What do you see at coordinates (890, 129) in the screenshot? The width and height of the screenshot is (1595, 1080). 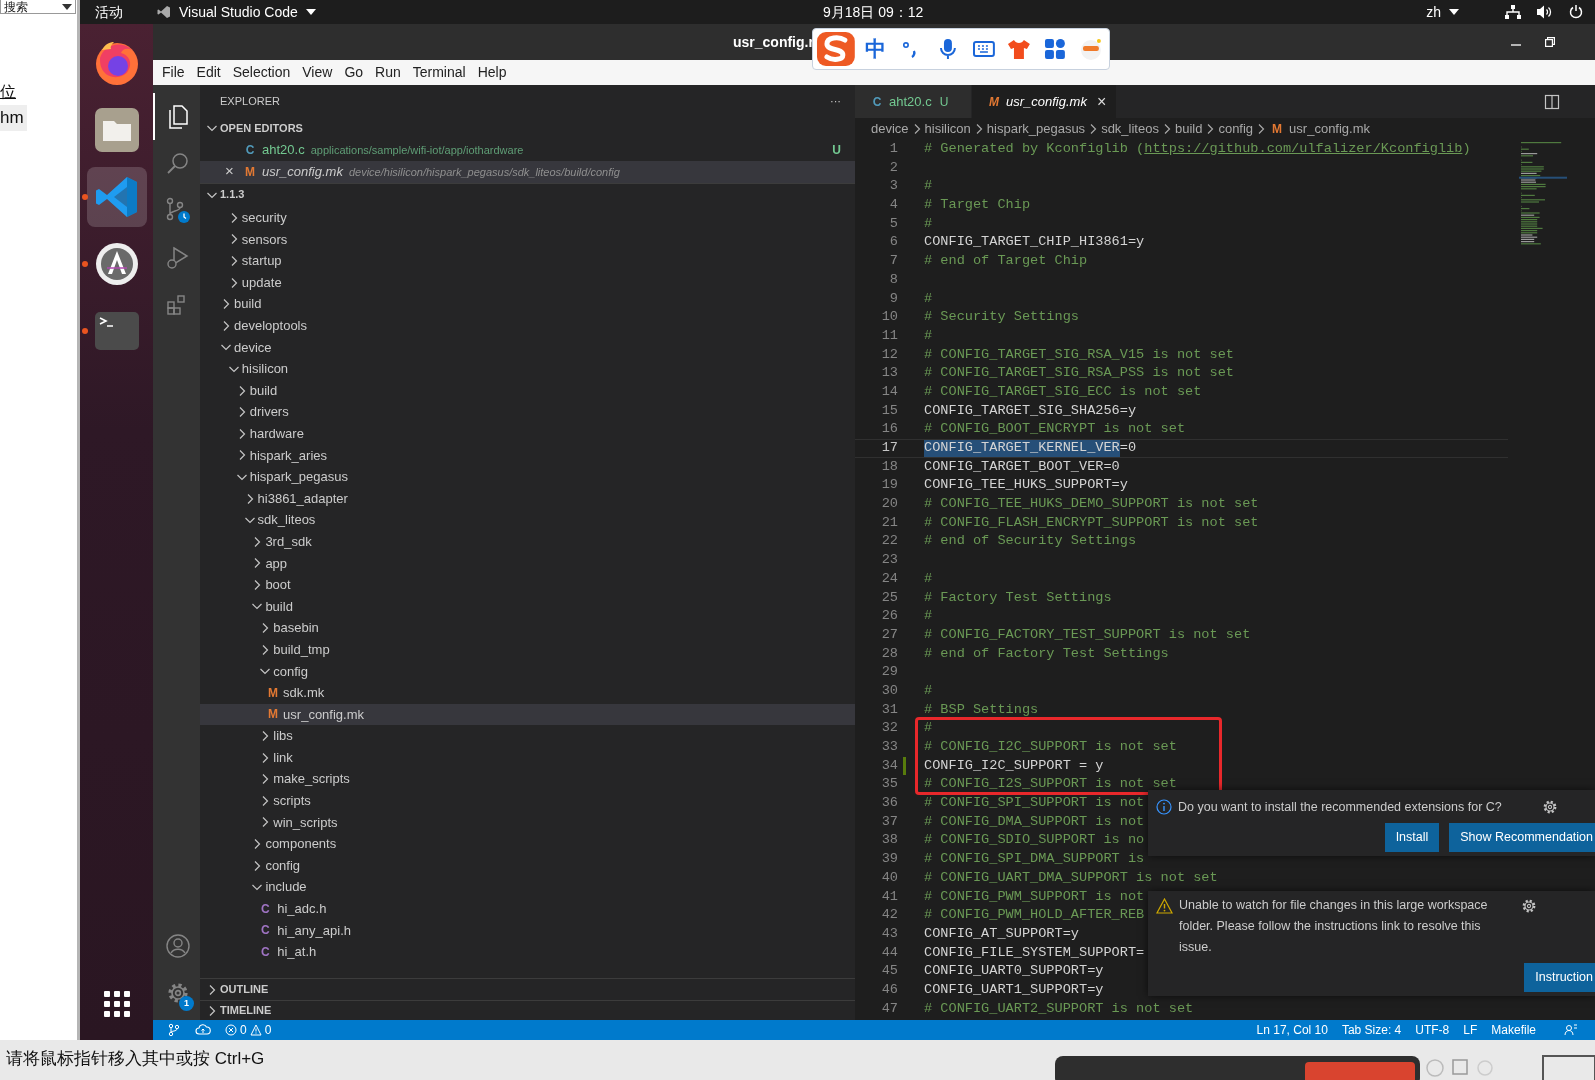 I see `breadcrumb-item: device` at bounding box center [890, 129].